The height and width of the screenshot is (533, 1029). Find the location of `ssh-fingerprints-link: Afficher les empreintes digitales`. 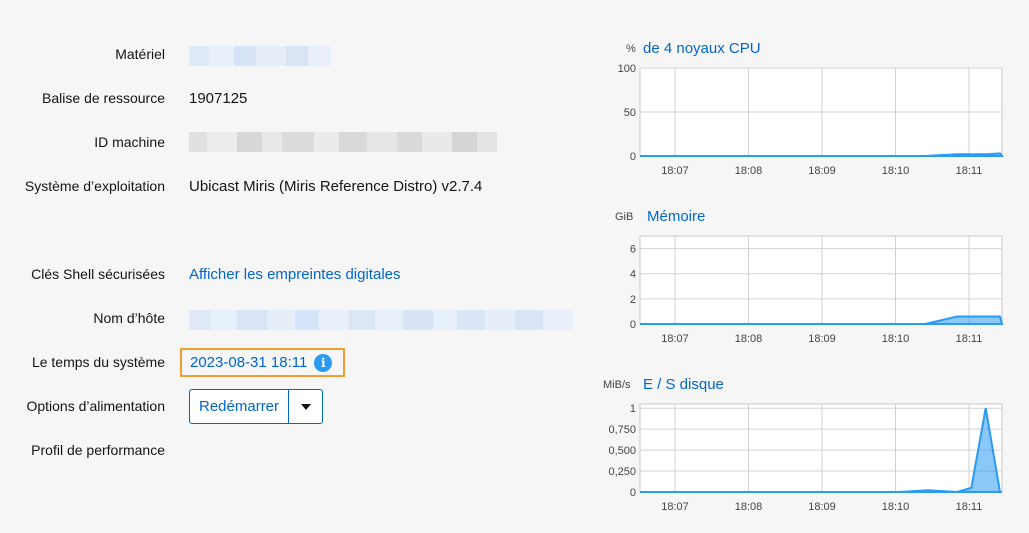

ssh-fingerprints-link: Afficher les empreintes digitales is located at coordinates (295, 274).